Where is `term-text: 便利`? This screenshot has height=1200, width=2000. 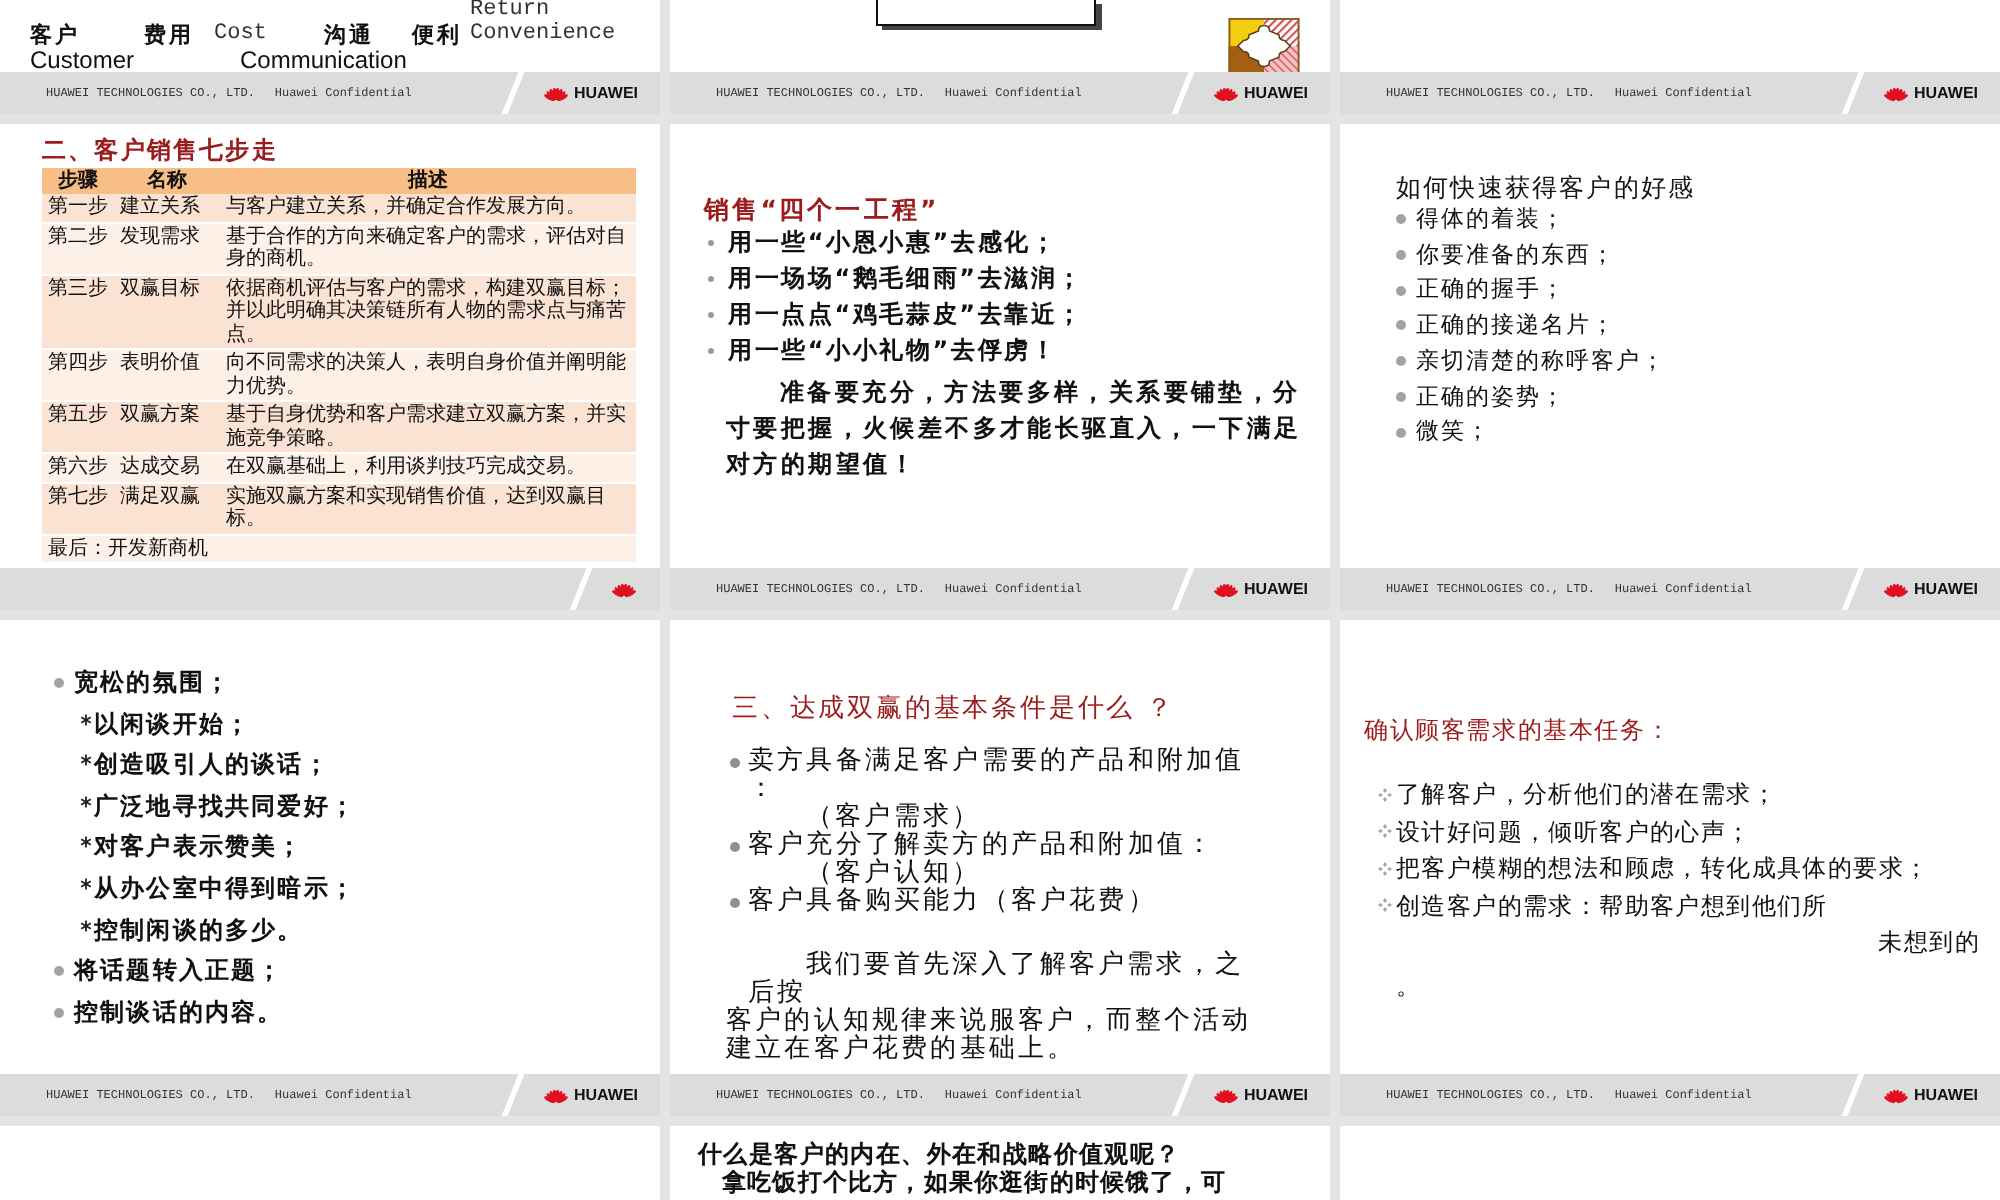
term-text: 便利 is located at coordinates (437, 35).